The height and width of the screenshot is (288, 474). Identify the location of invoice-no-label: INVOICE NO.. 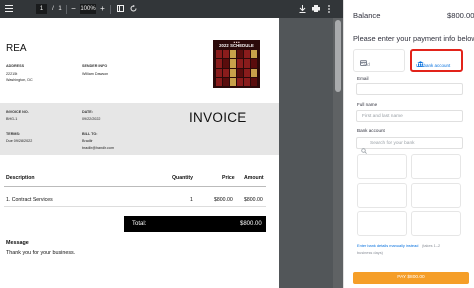
(17, 112).